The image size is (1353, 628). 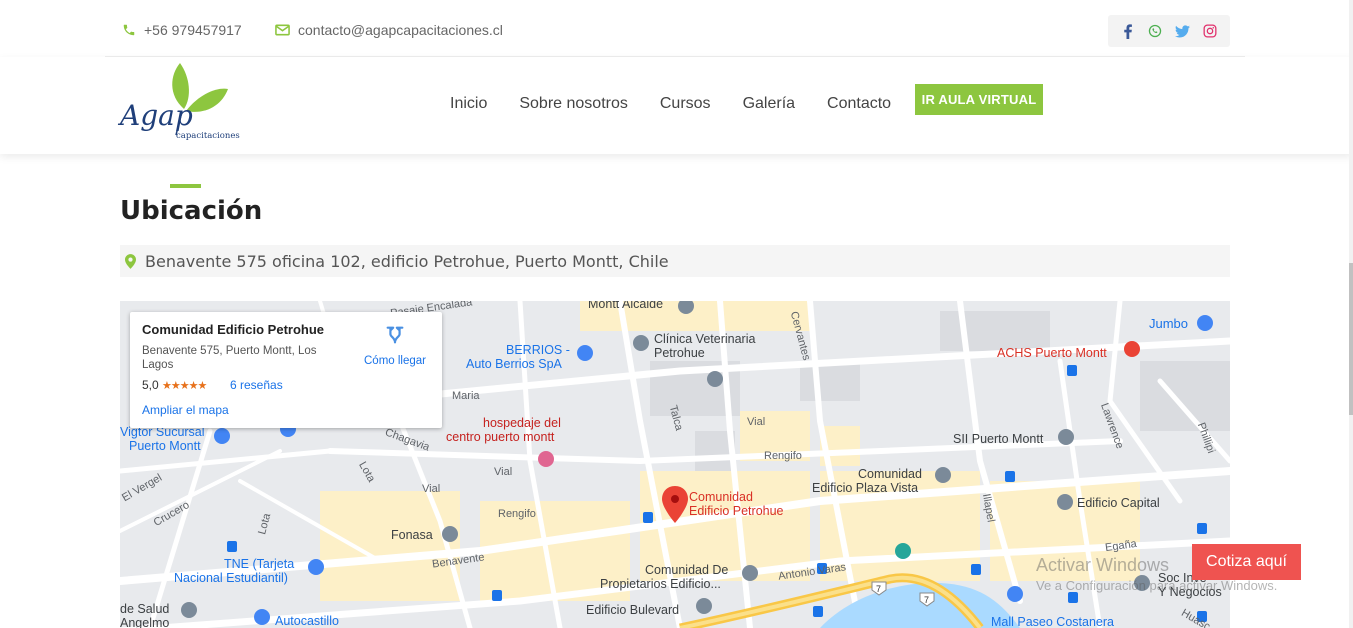 I want to click on instagram-icon, so click(x=1210, y=31).